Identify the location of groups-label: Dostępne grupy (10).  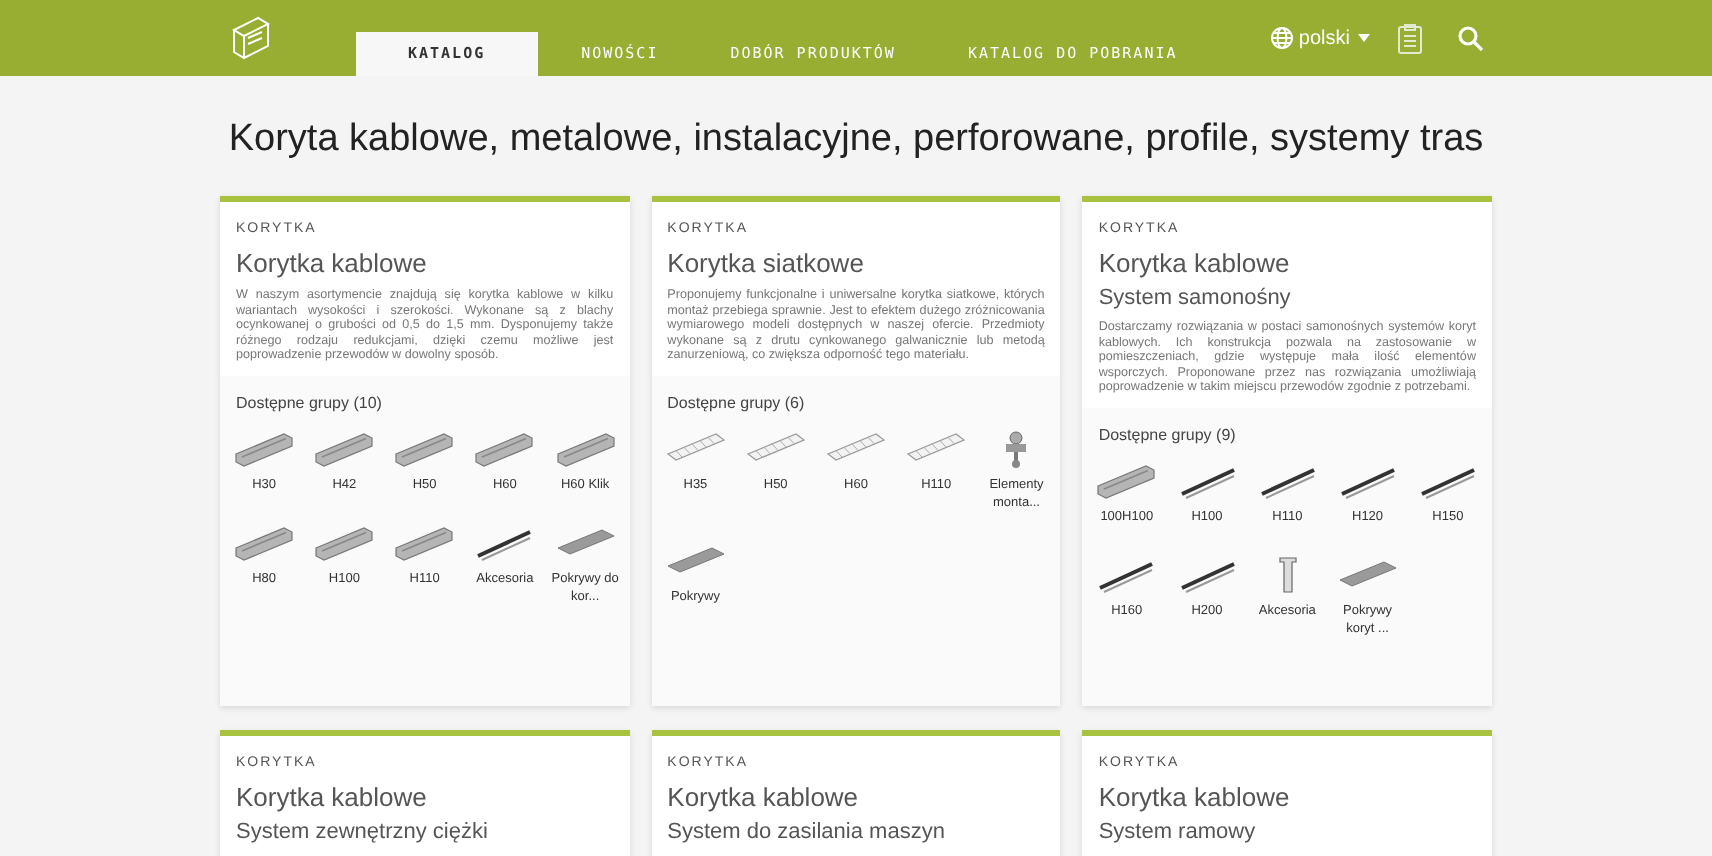
(310, 403).